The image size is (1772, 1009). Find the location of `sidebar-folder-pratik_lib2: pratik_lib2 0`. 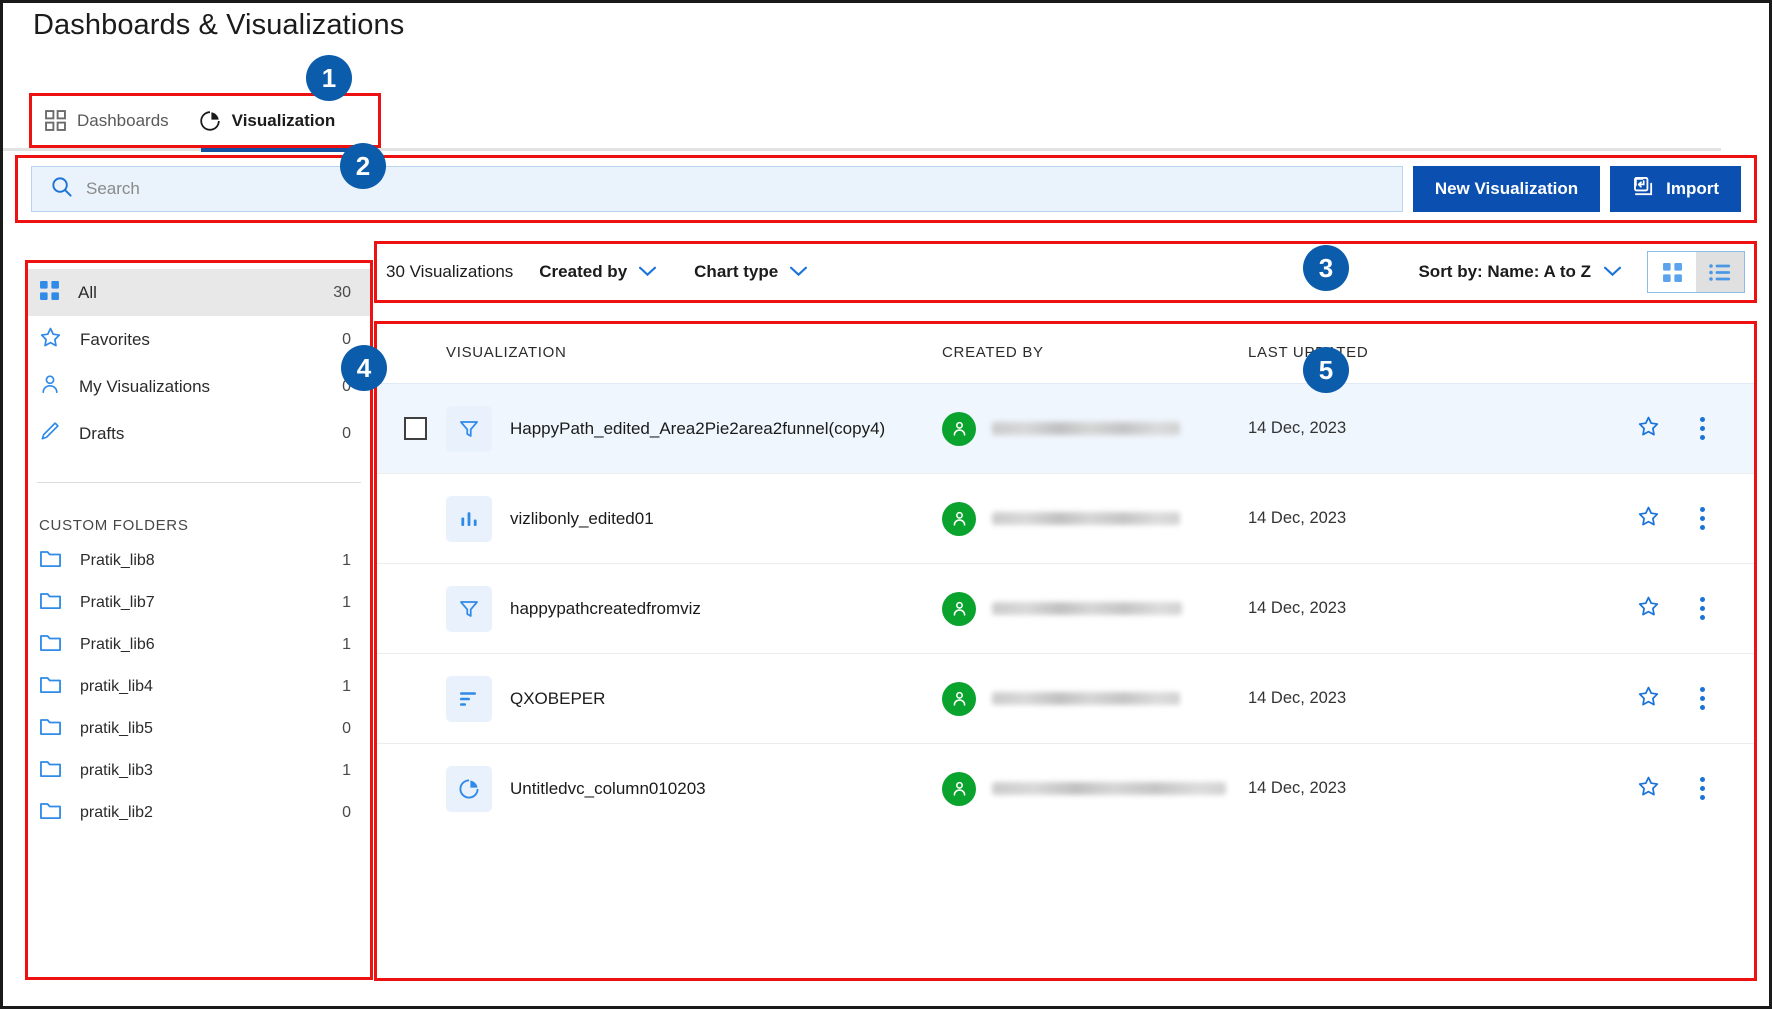

sidebar-folder-pratik_lib2: pratik_lib2 0 is located at coordinates (199, 813).